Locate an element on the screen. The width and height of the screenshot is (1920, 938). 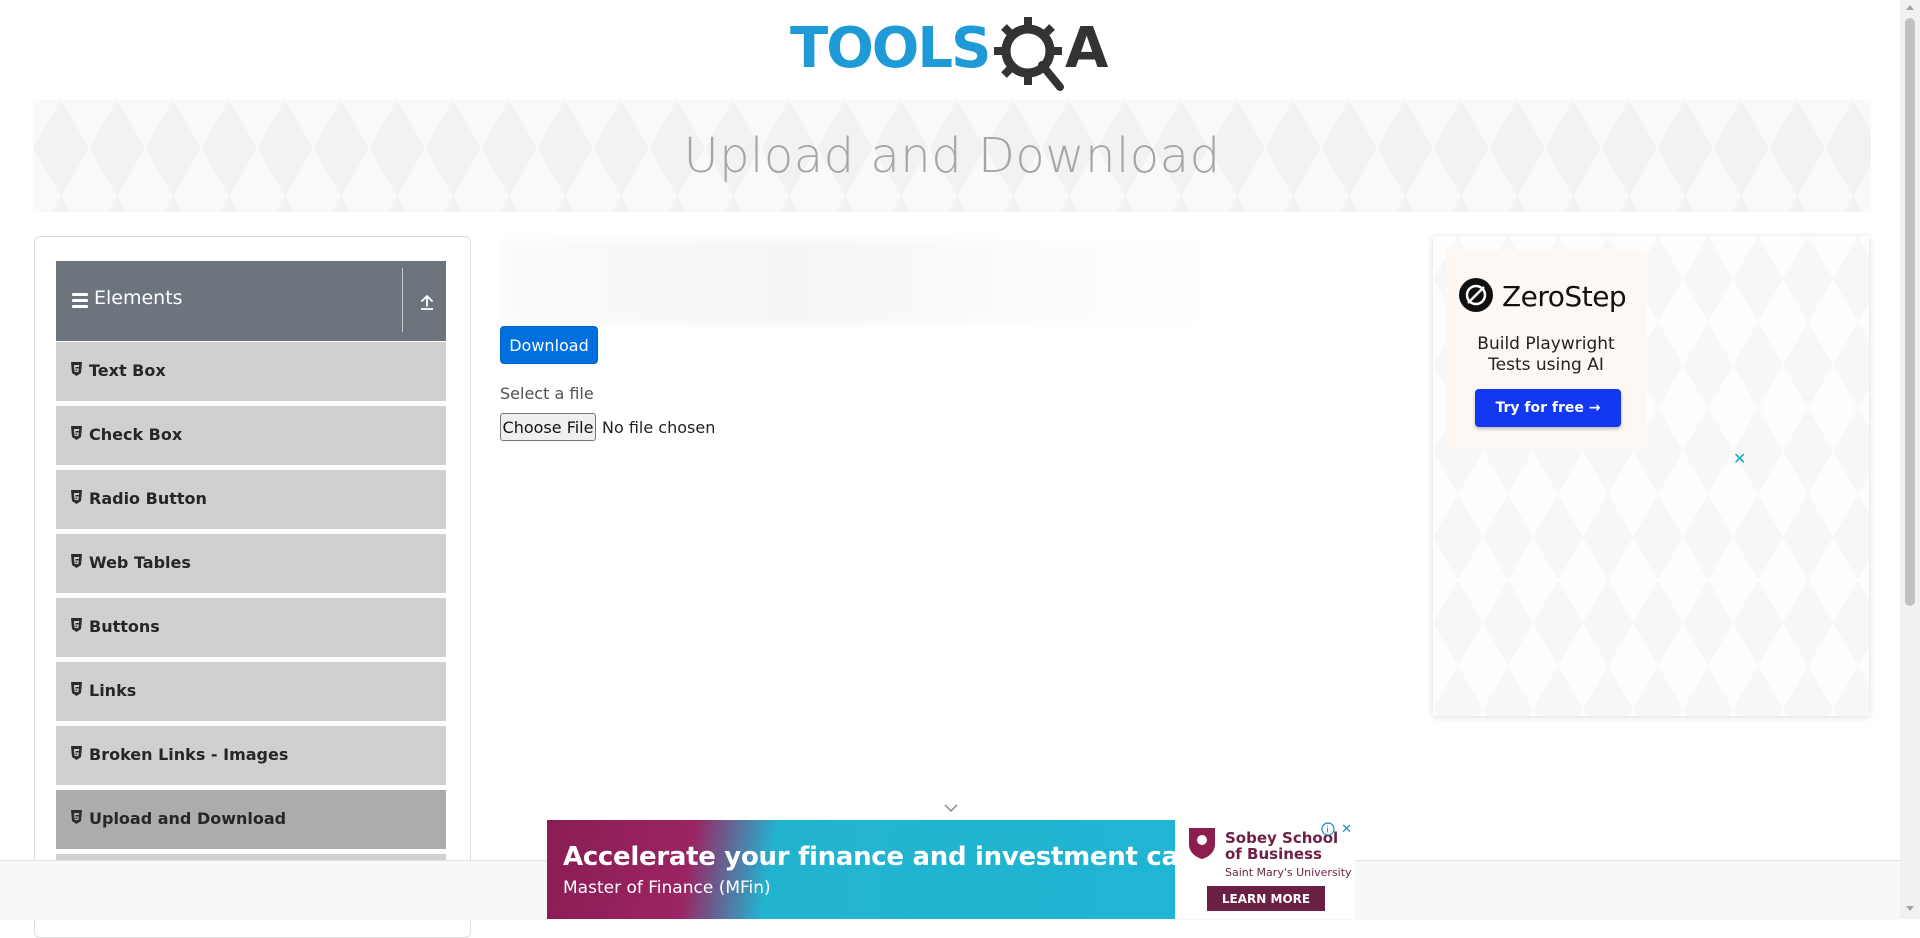
sidebar-item-buttons: Buttons is located at coordinates (251, 628).